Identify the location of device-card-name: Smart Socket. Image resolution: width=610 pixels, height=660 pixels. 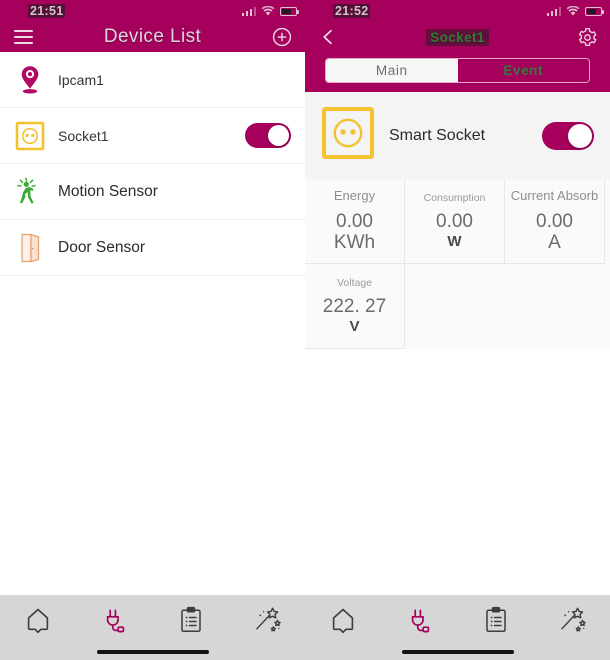
(437, 135).